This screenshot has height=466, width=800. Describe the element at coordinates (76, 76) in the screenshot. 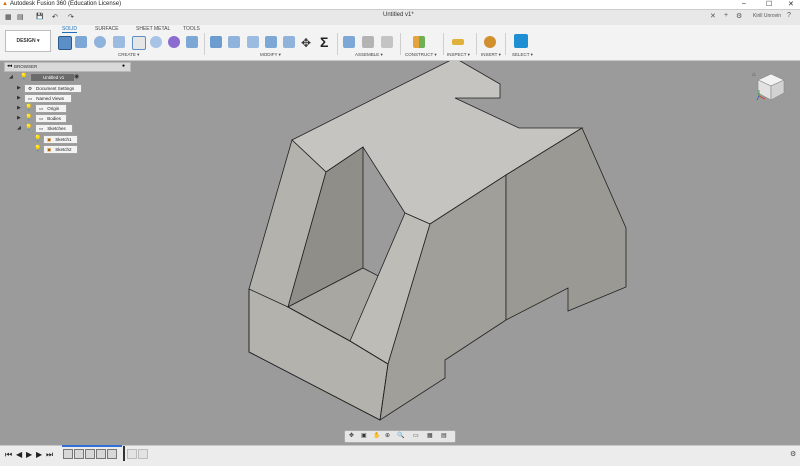

I see `activate-icon: ◉` at that location.